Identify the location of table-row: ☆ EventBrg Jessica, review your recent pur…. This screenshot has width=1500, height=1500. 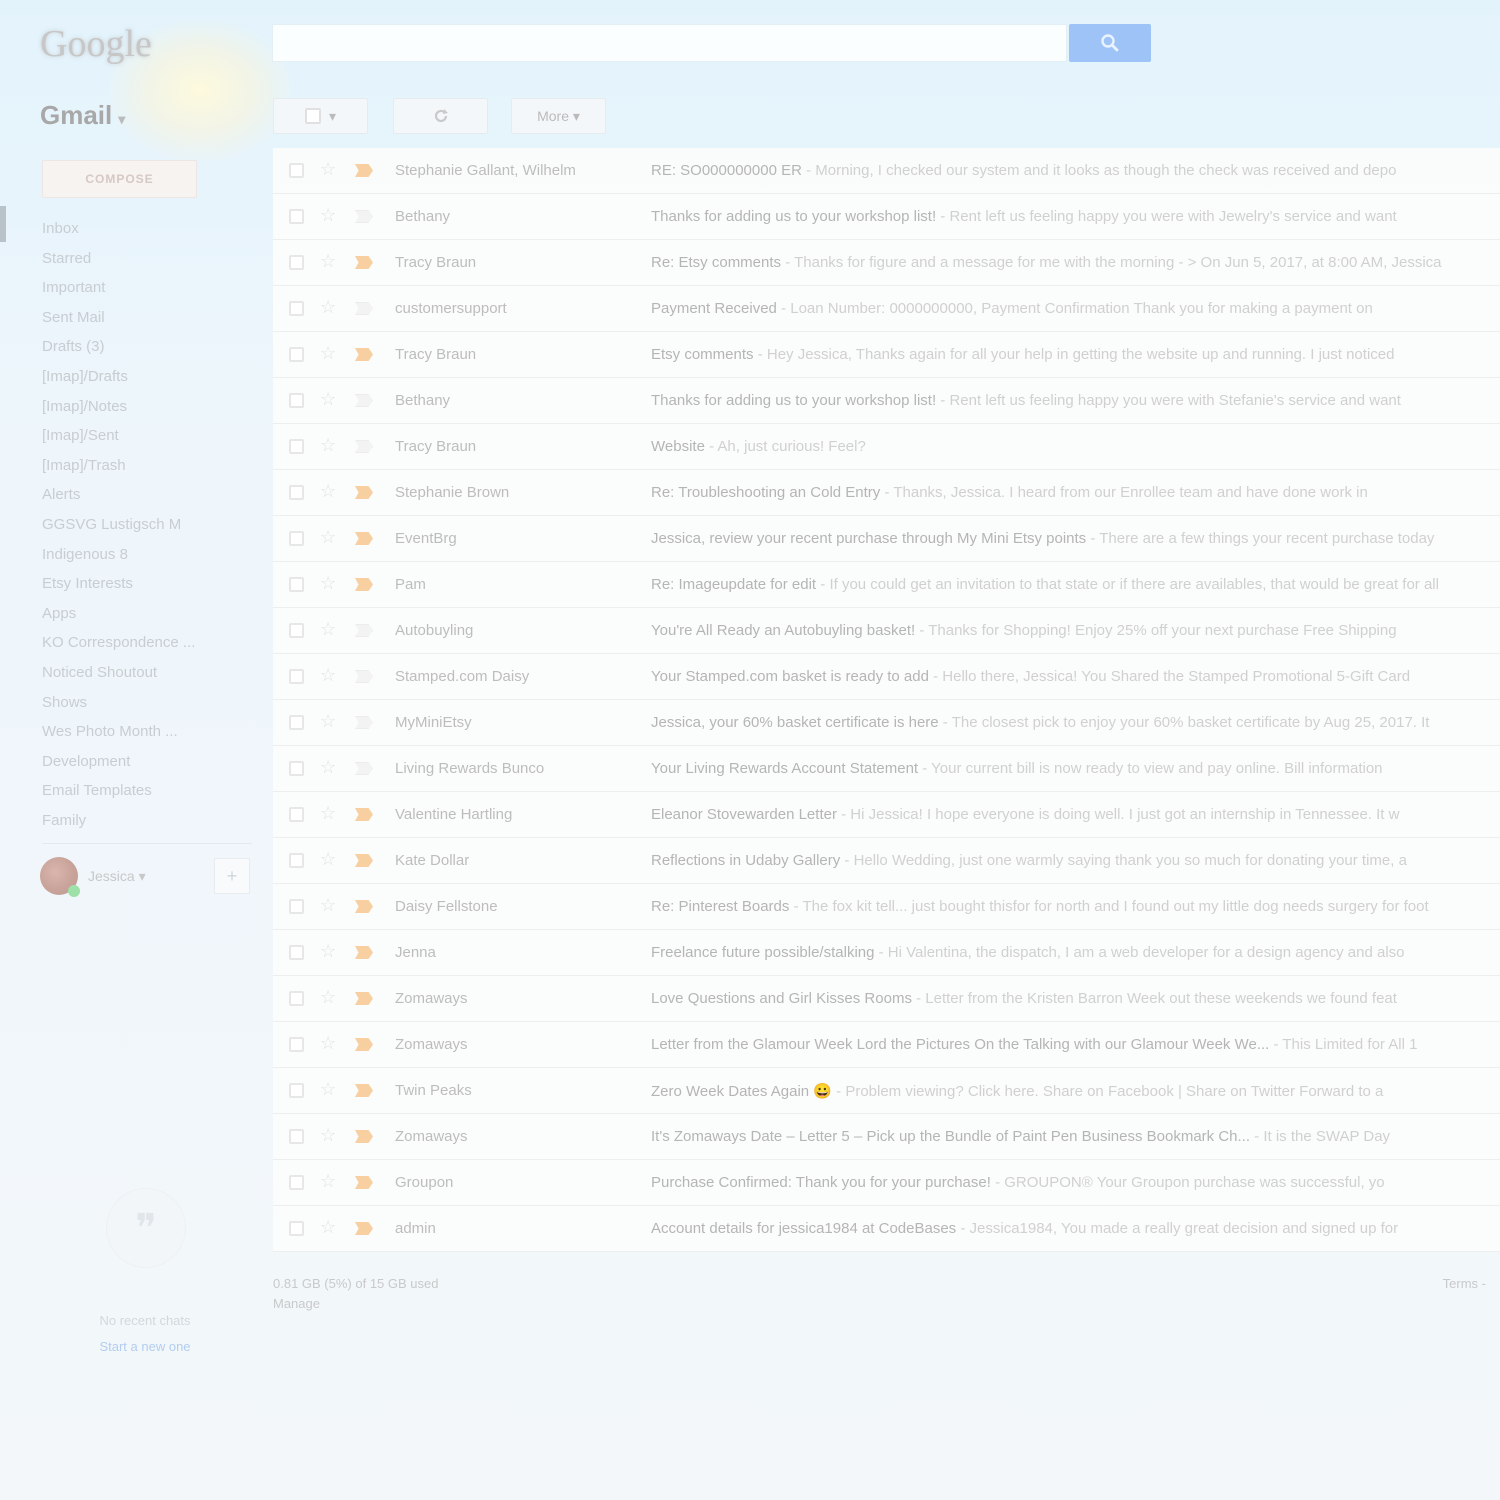
(886, 539).